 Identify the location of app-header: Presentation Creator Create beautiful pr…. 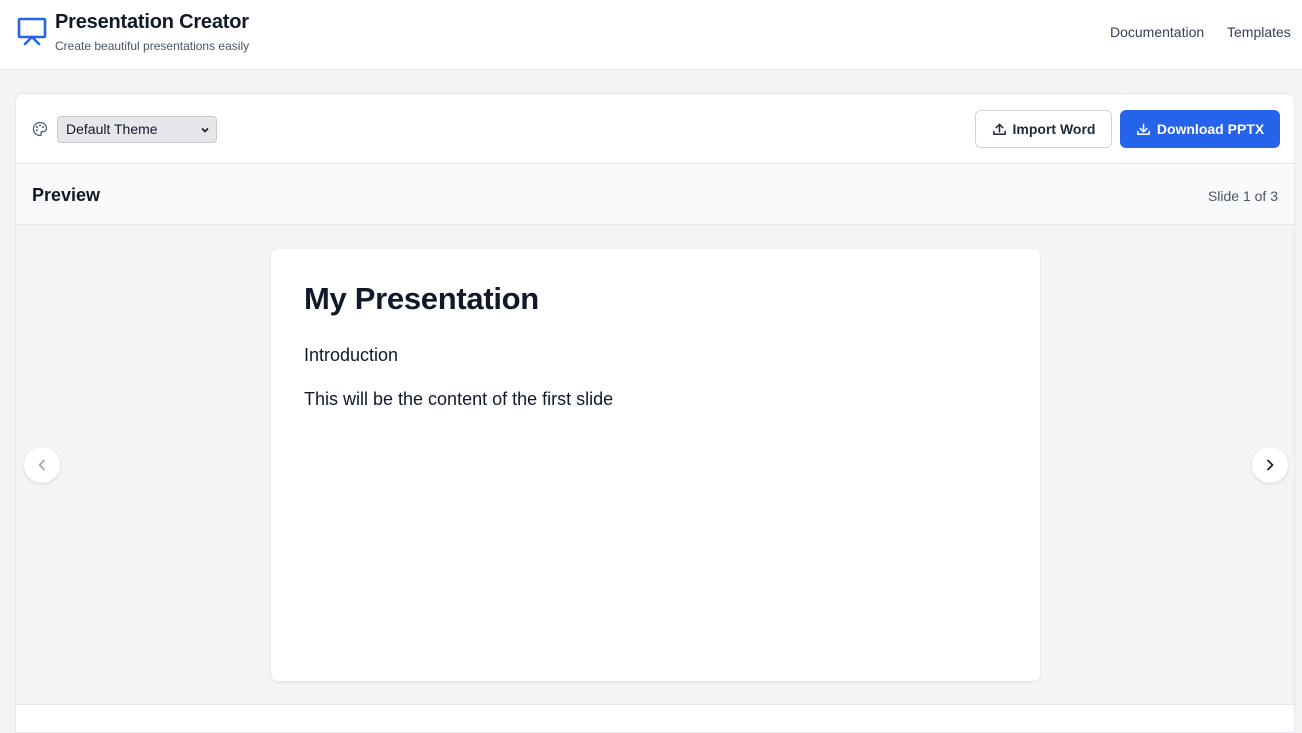
(651, 35).